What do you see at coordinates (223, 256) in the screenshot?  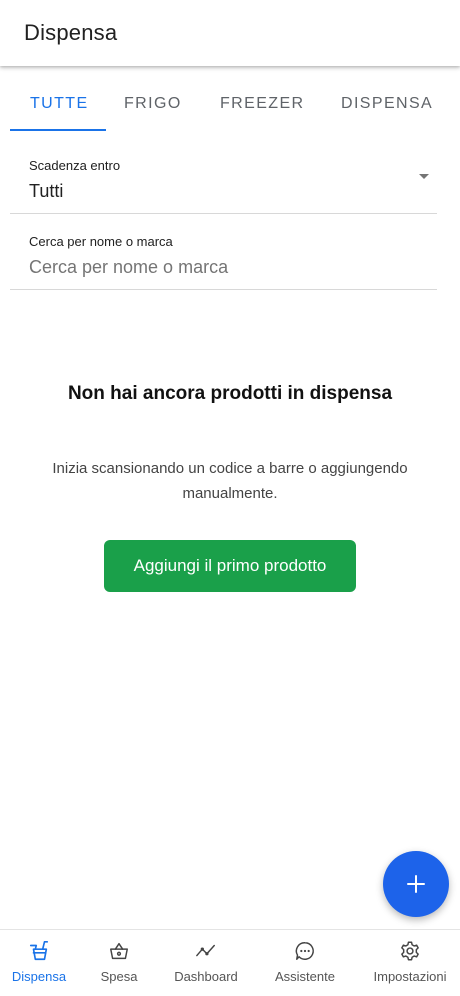 I see `search-field: Cerca per nome o marca` at bounding box center [223, 256].